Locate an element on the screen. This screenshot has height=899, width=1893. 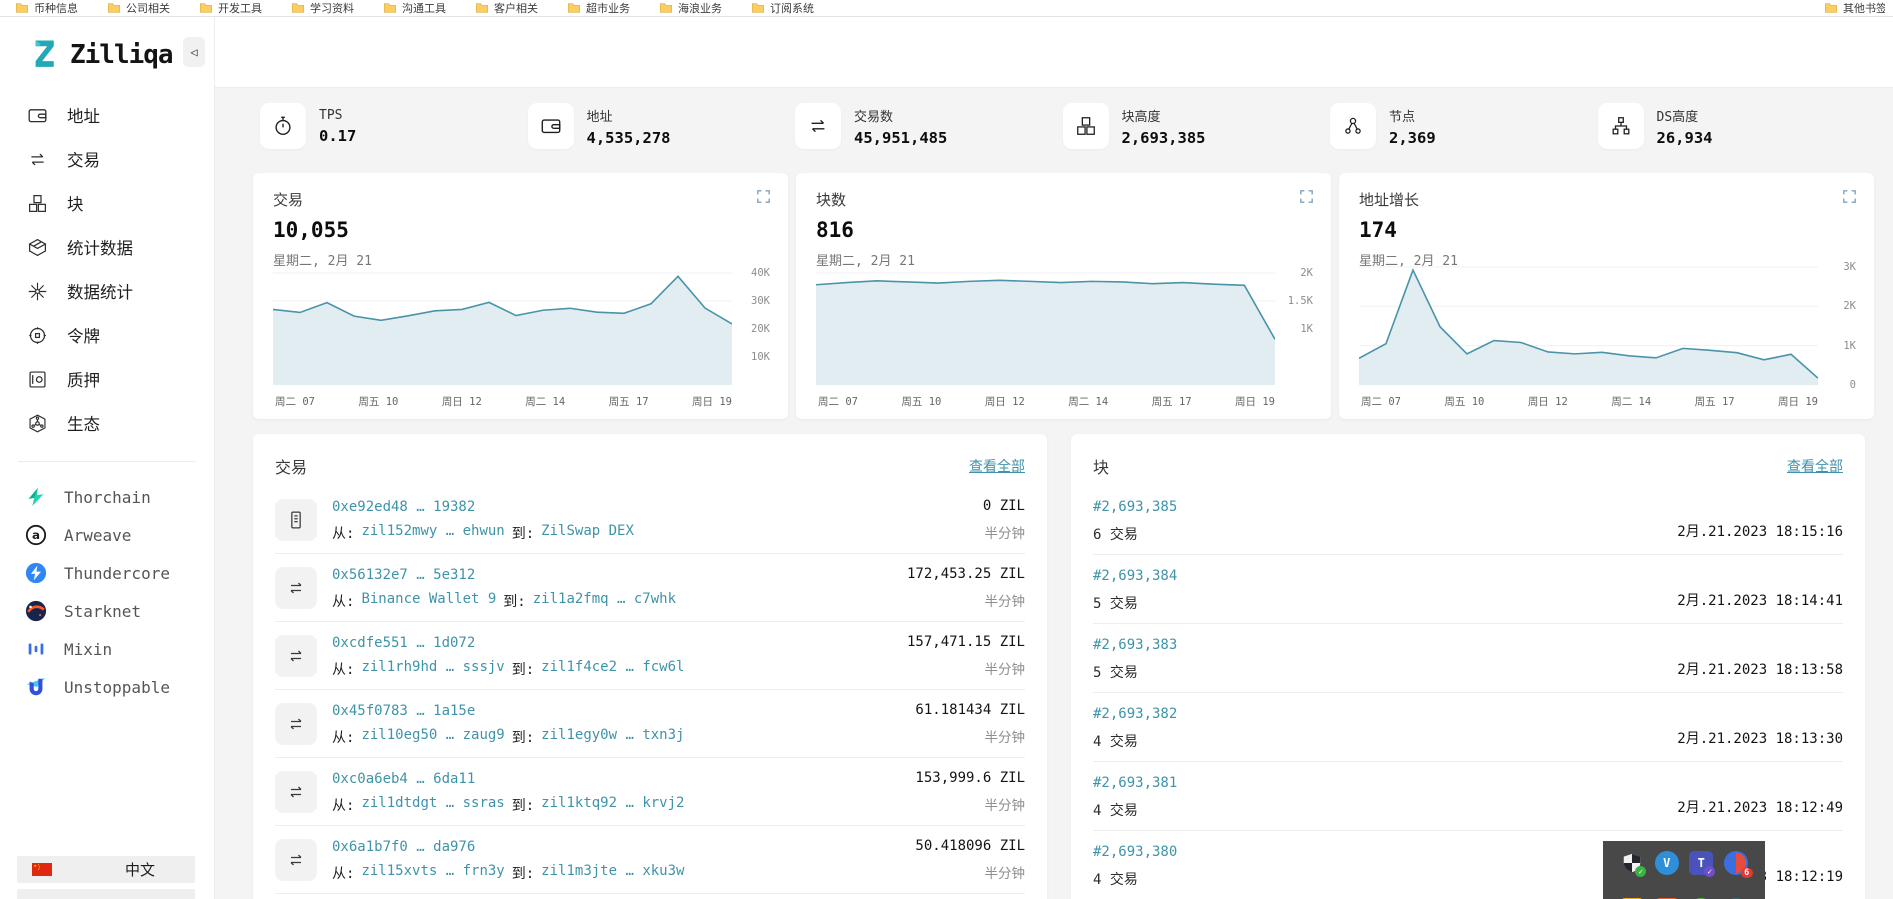
stat-addresses: 地址 4,535,278 is located at coordinates (661, 126).